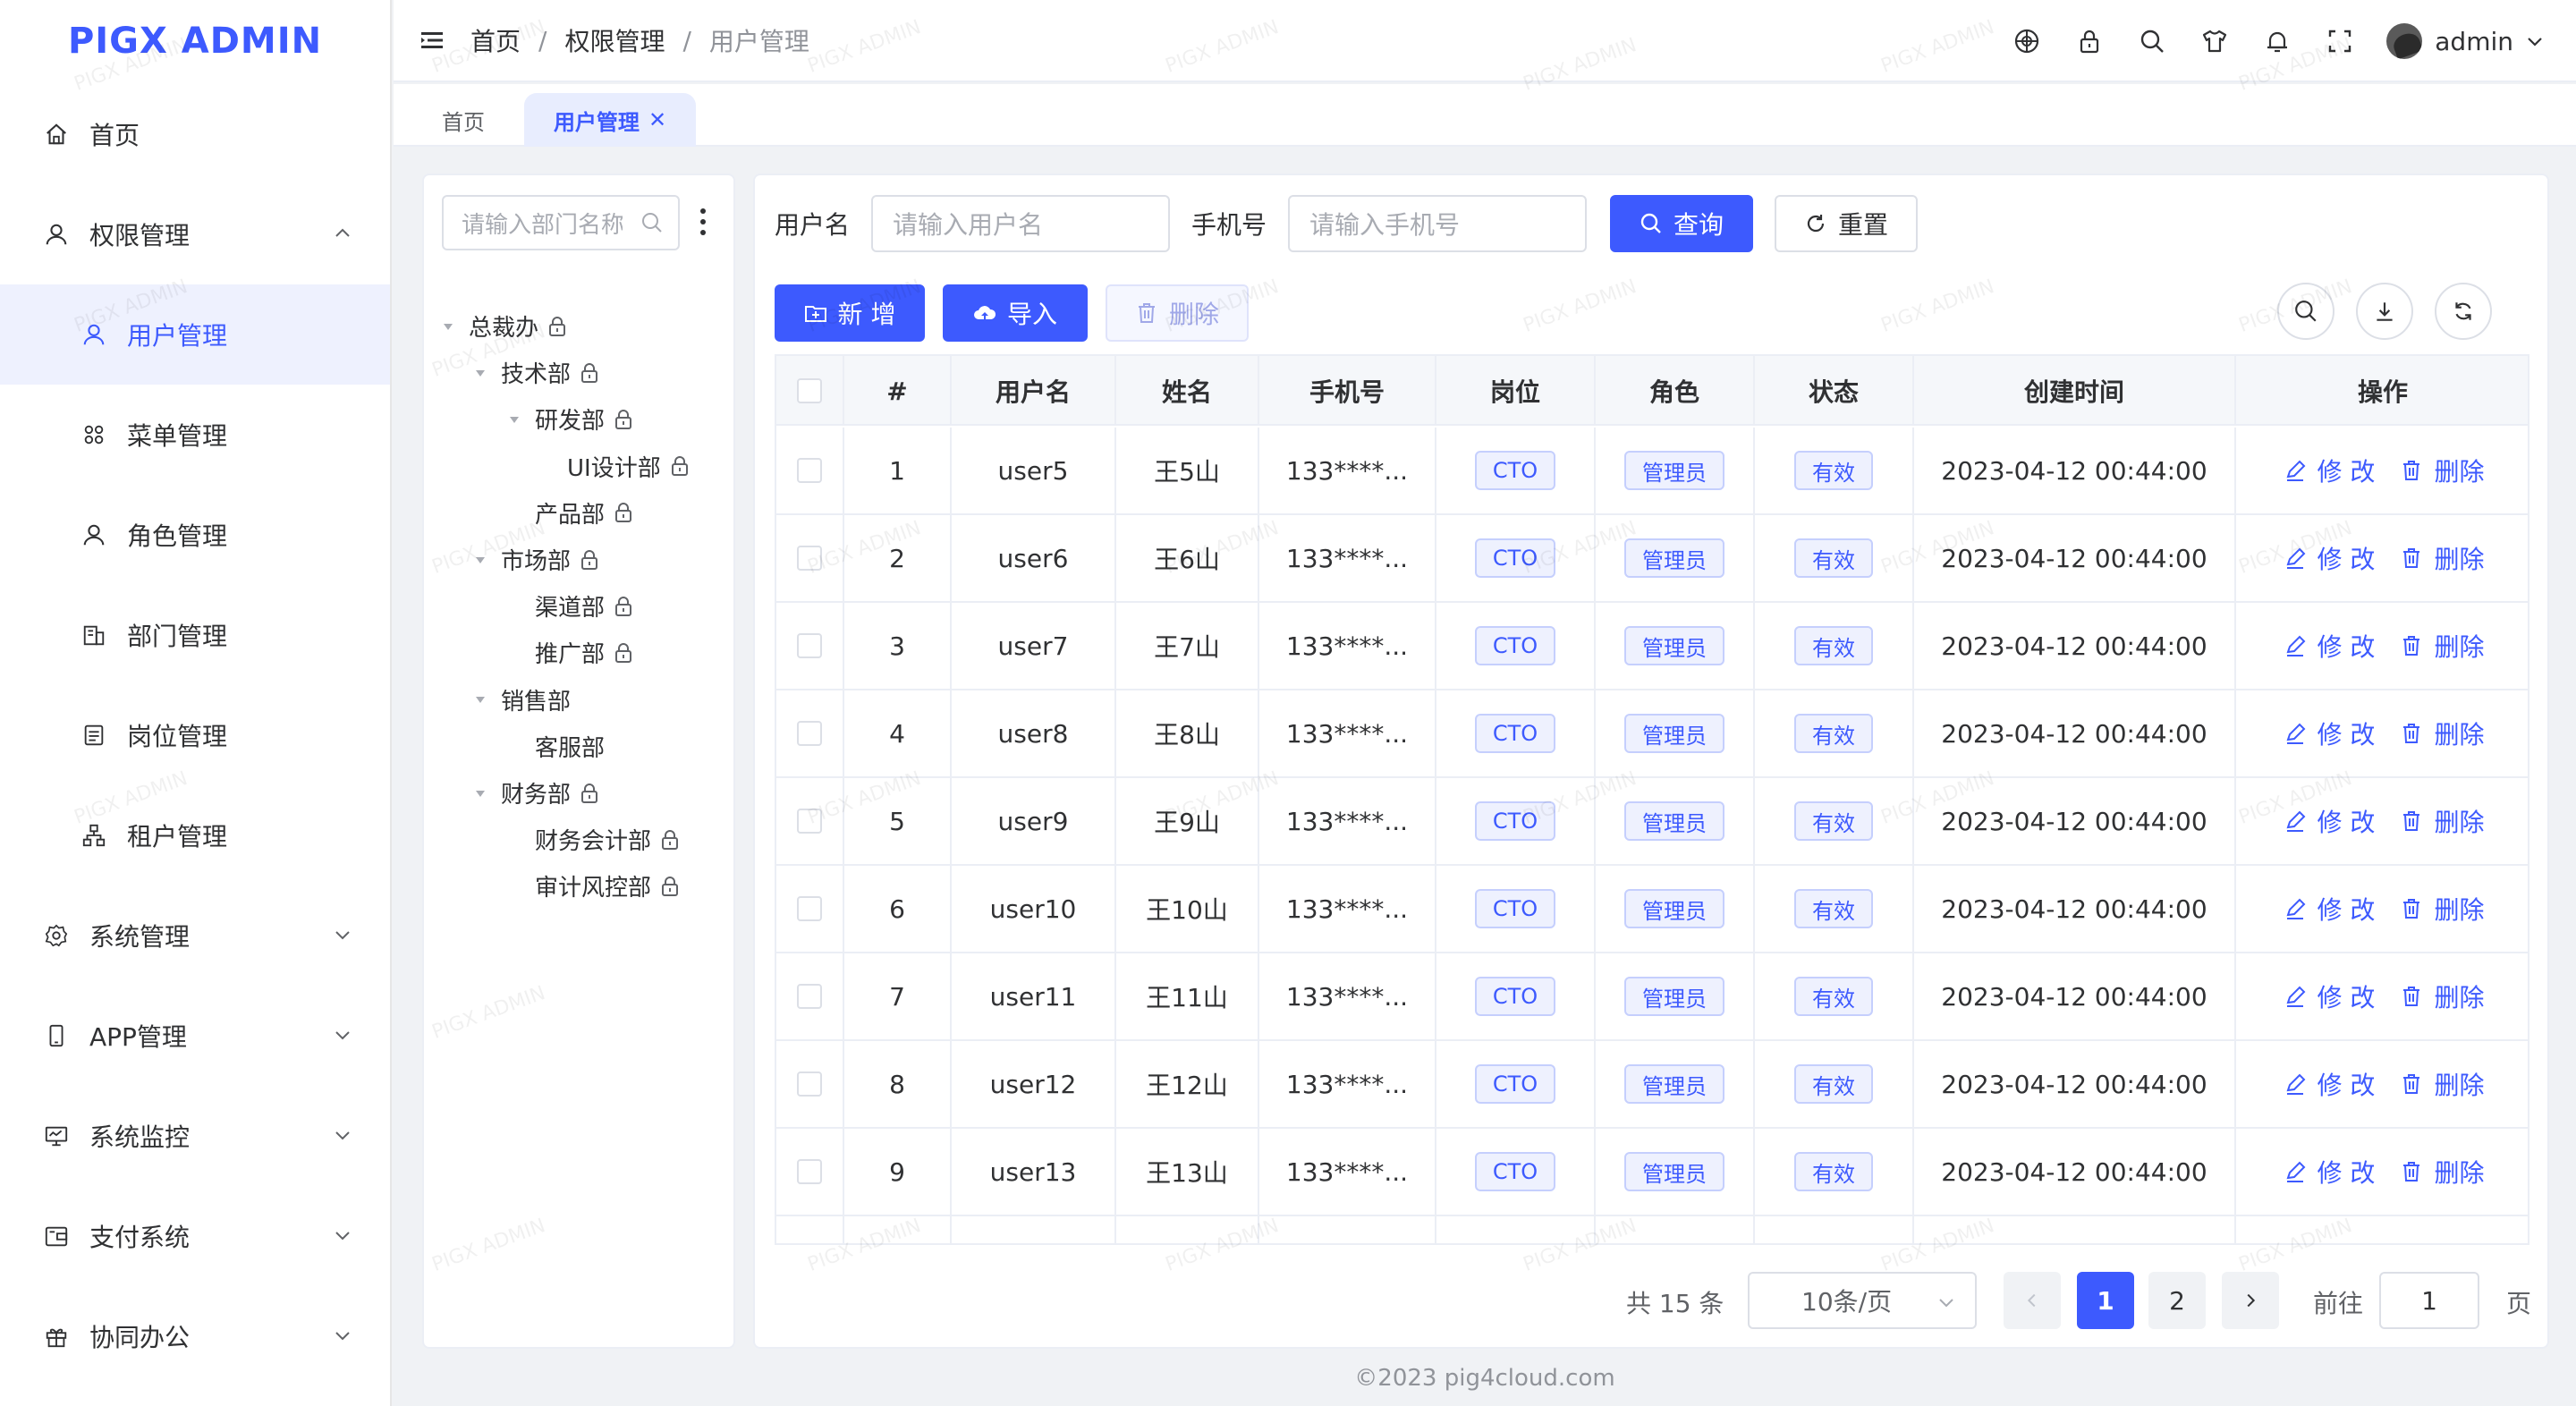  What do you see at coordinates (2026, 41) in the screenshot?
I see `globe-icon` at bounding box center [2026, 41].